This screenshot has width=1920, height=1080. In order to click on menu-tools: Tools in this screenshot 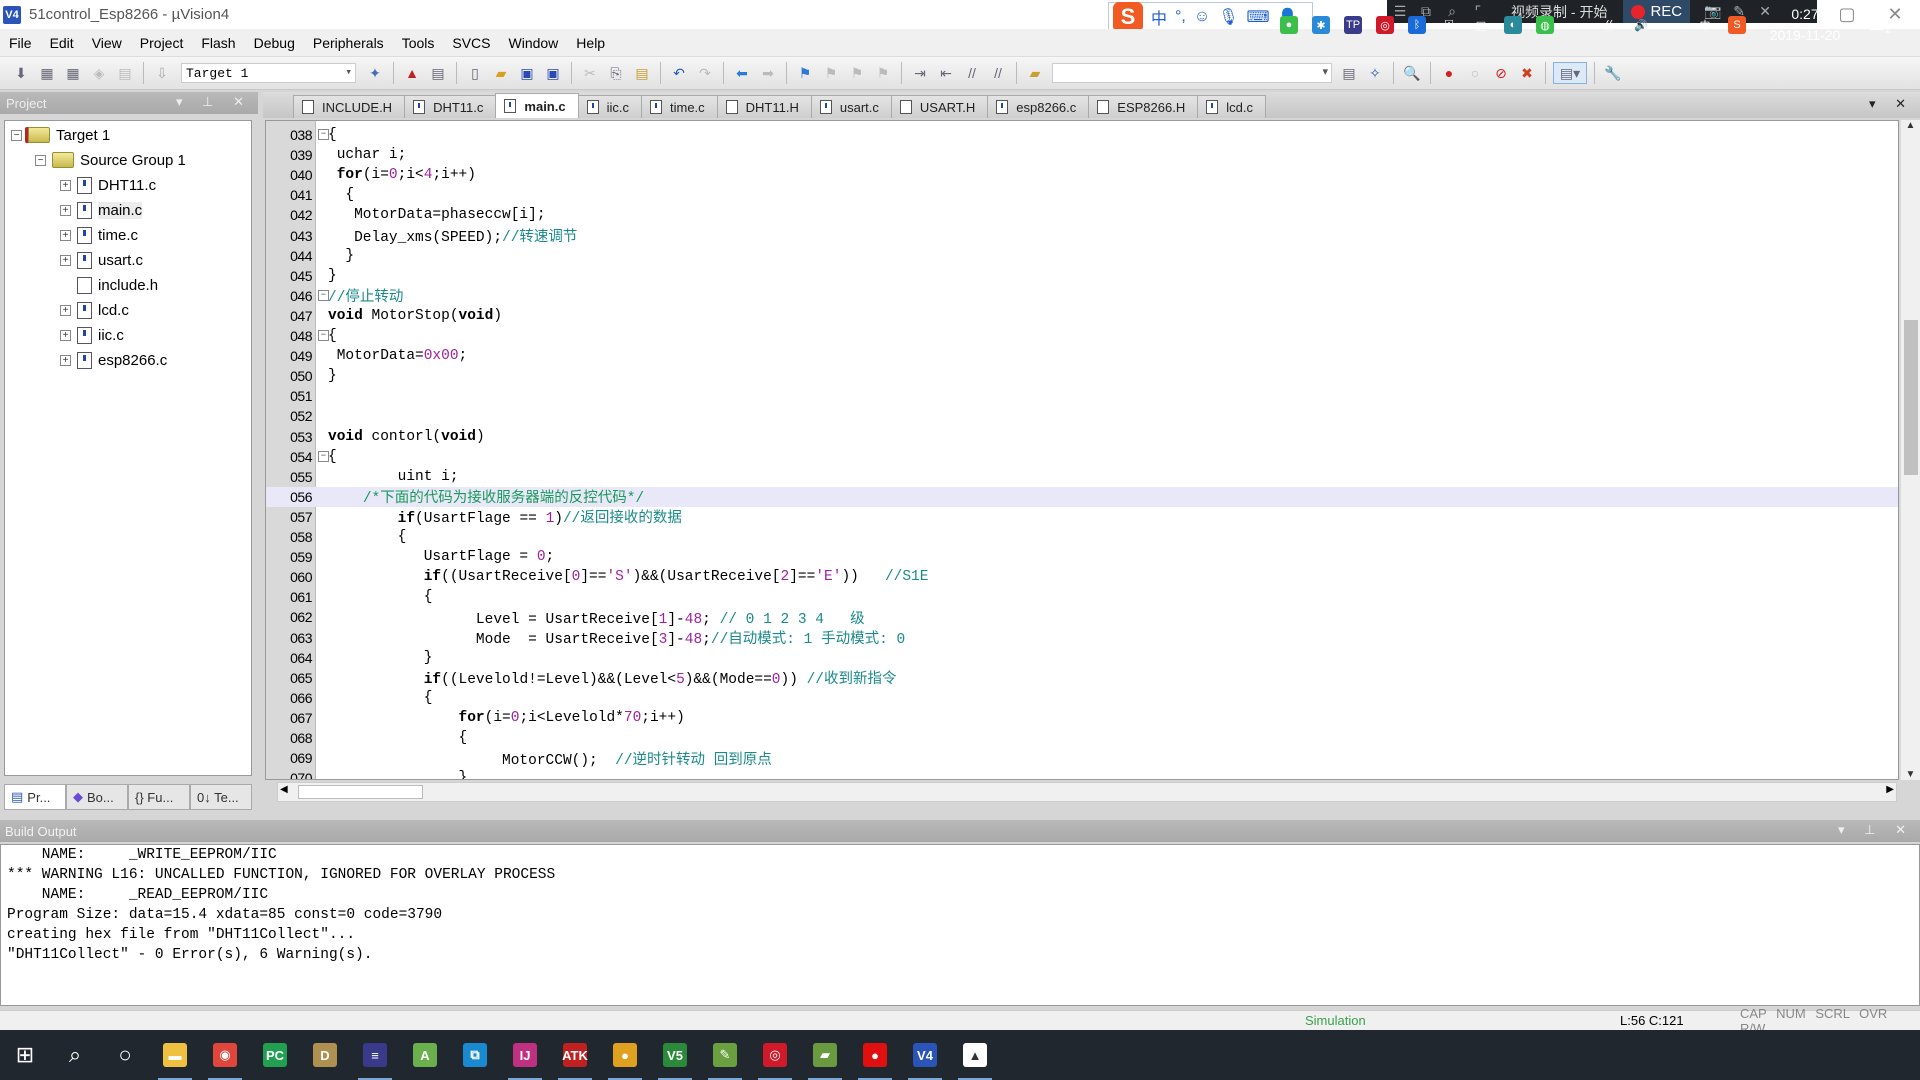, I will do `click(418, 43)`.